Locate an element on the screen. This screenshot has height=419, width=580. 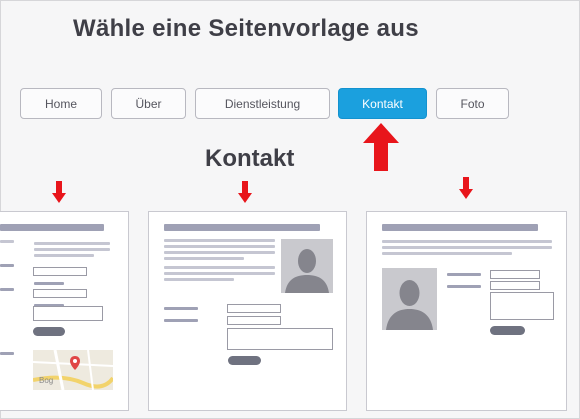
layout-3-arrow-icon is located at coordinates (466, 188).